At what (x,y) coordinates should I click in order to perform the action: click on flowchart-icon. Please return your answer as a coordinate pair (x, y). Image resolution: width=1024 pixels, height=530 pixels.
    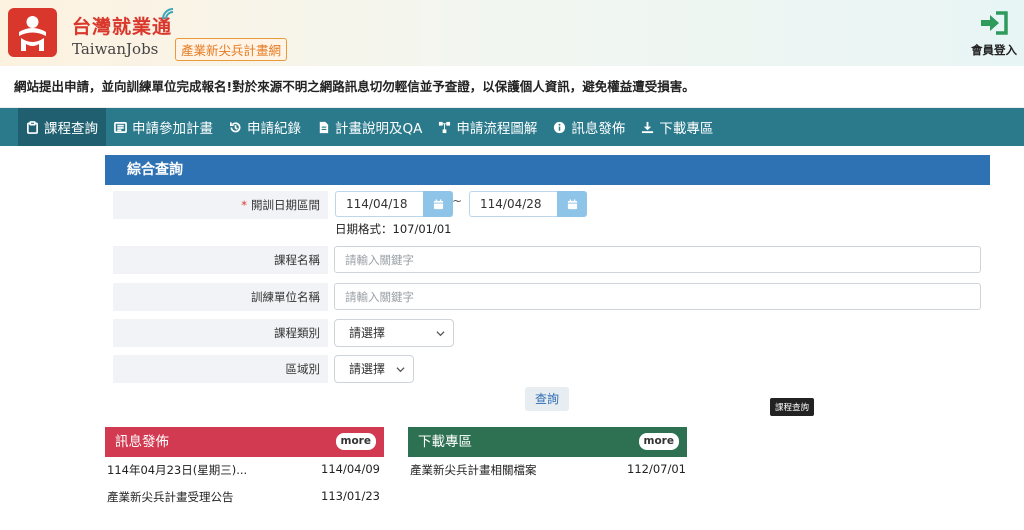
    Looking at the image, I should click on (445, 127).